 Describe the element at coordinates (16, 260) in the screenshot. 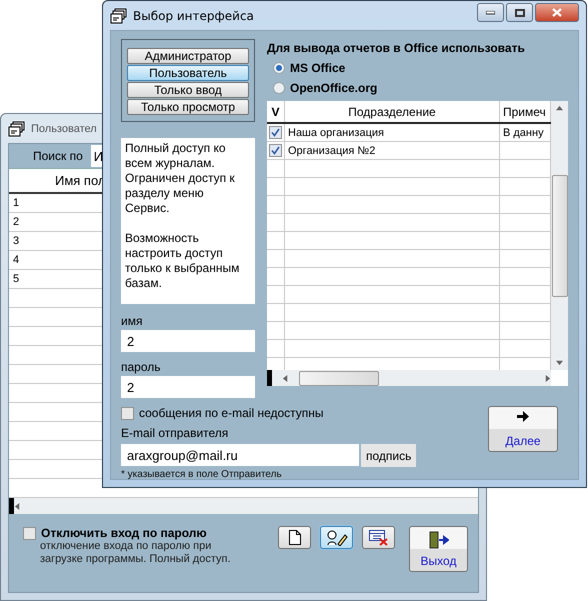

I see `table-cell: 4` at that location.